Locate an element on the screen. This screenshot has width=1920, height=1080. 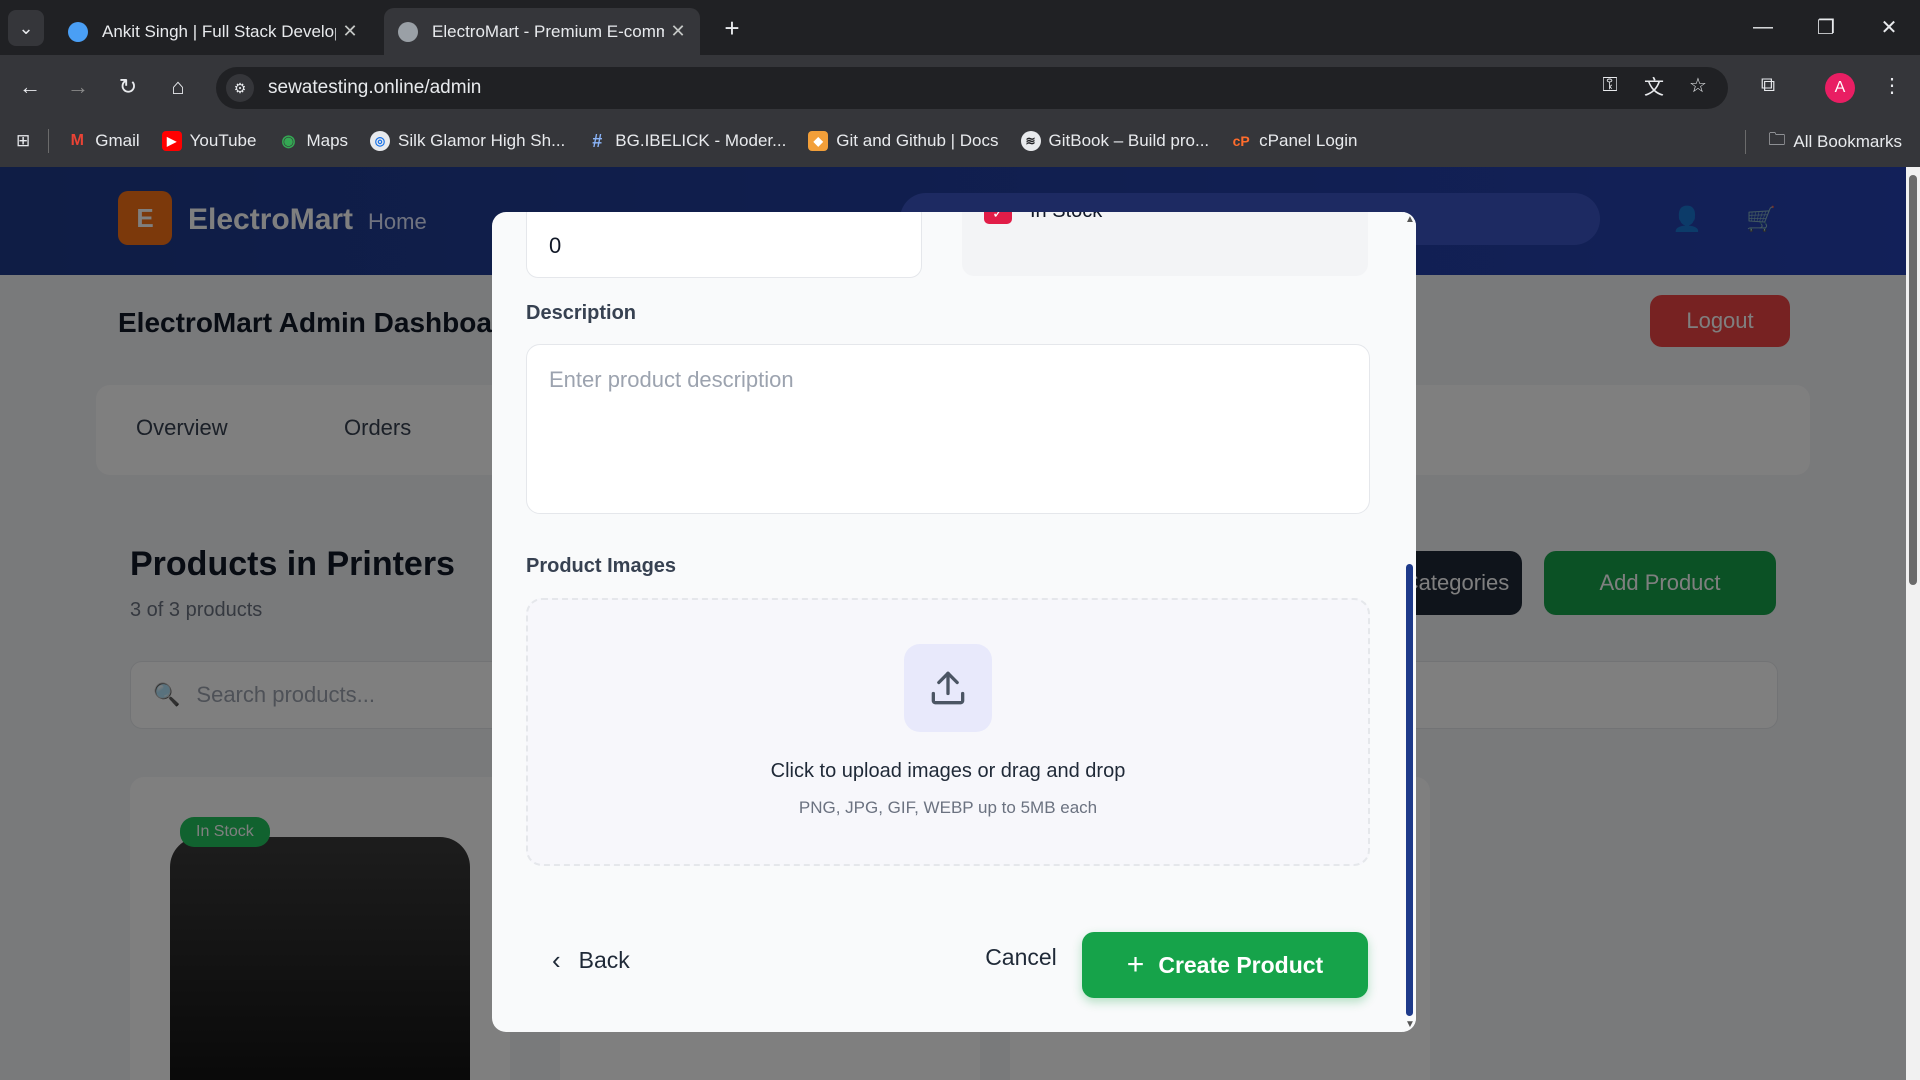
minimize-icon: — is located at coordinates (1763, 27).